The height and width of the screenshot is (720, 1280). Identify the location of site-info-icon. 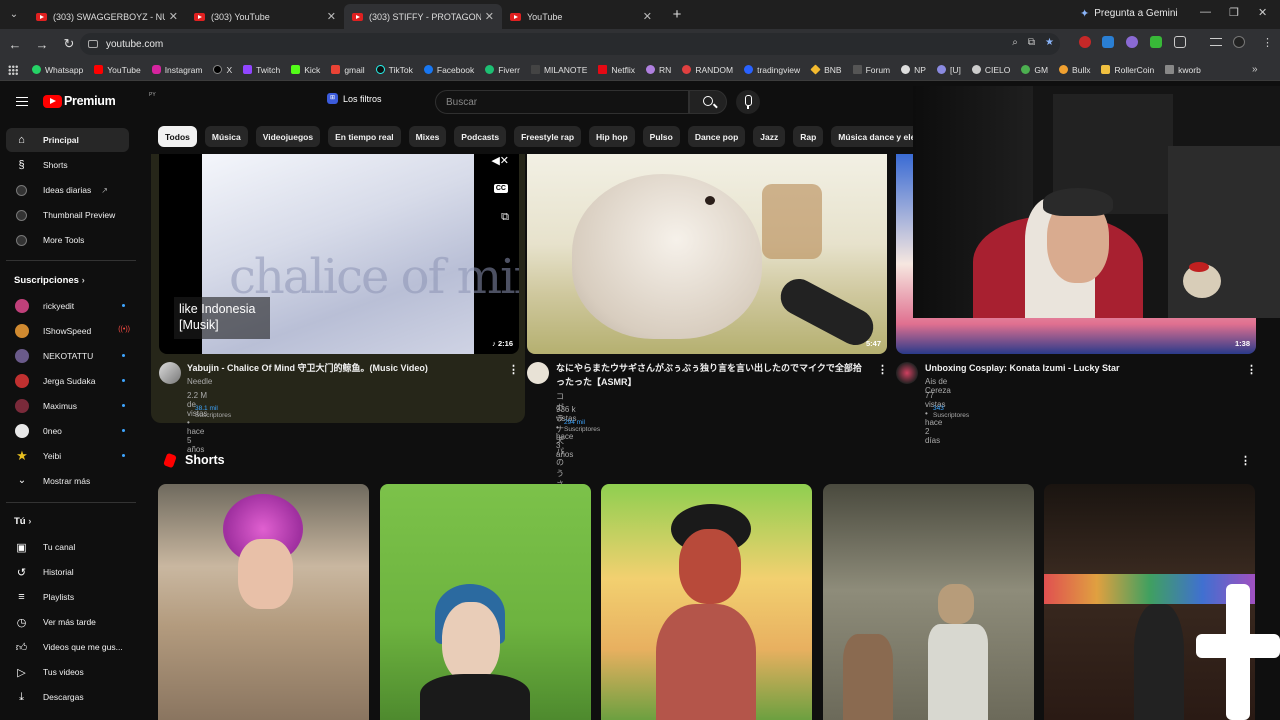
(93, 44).